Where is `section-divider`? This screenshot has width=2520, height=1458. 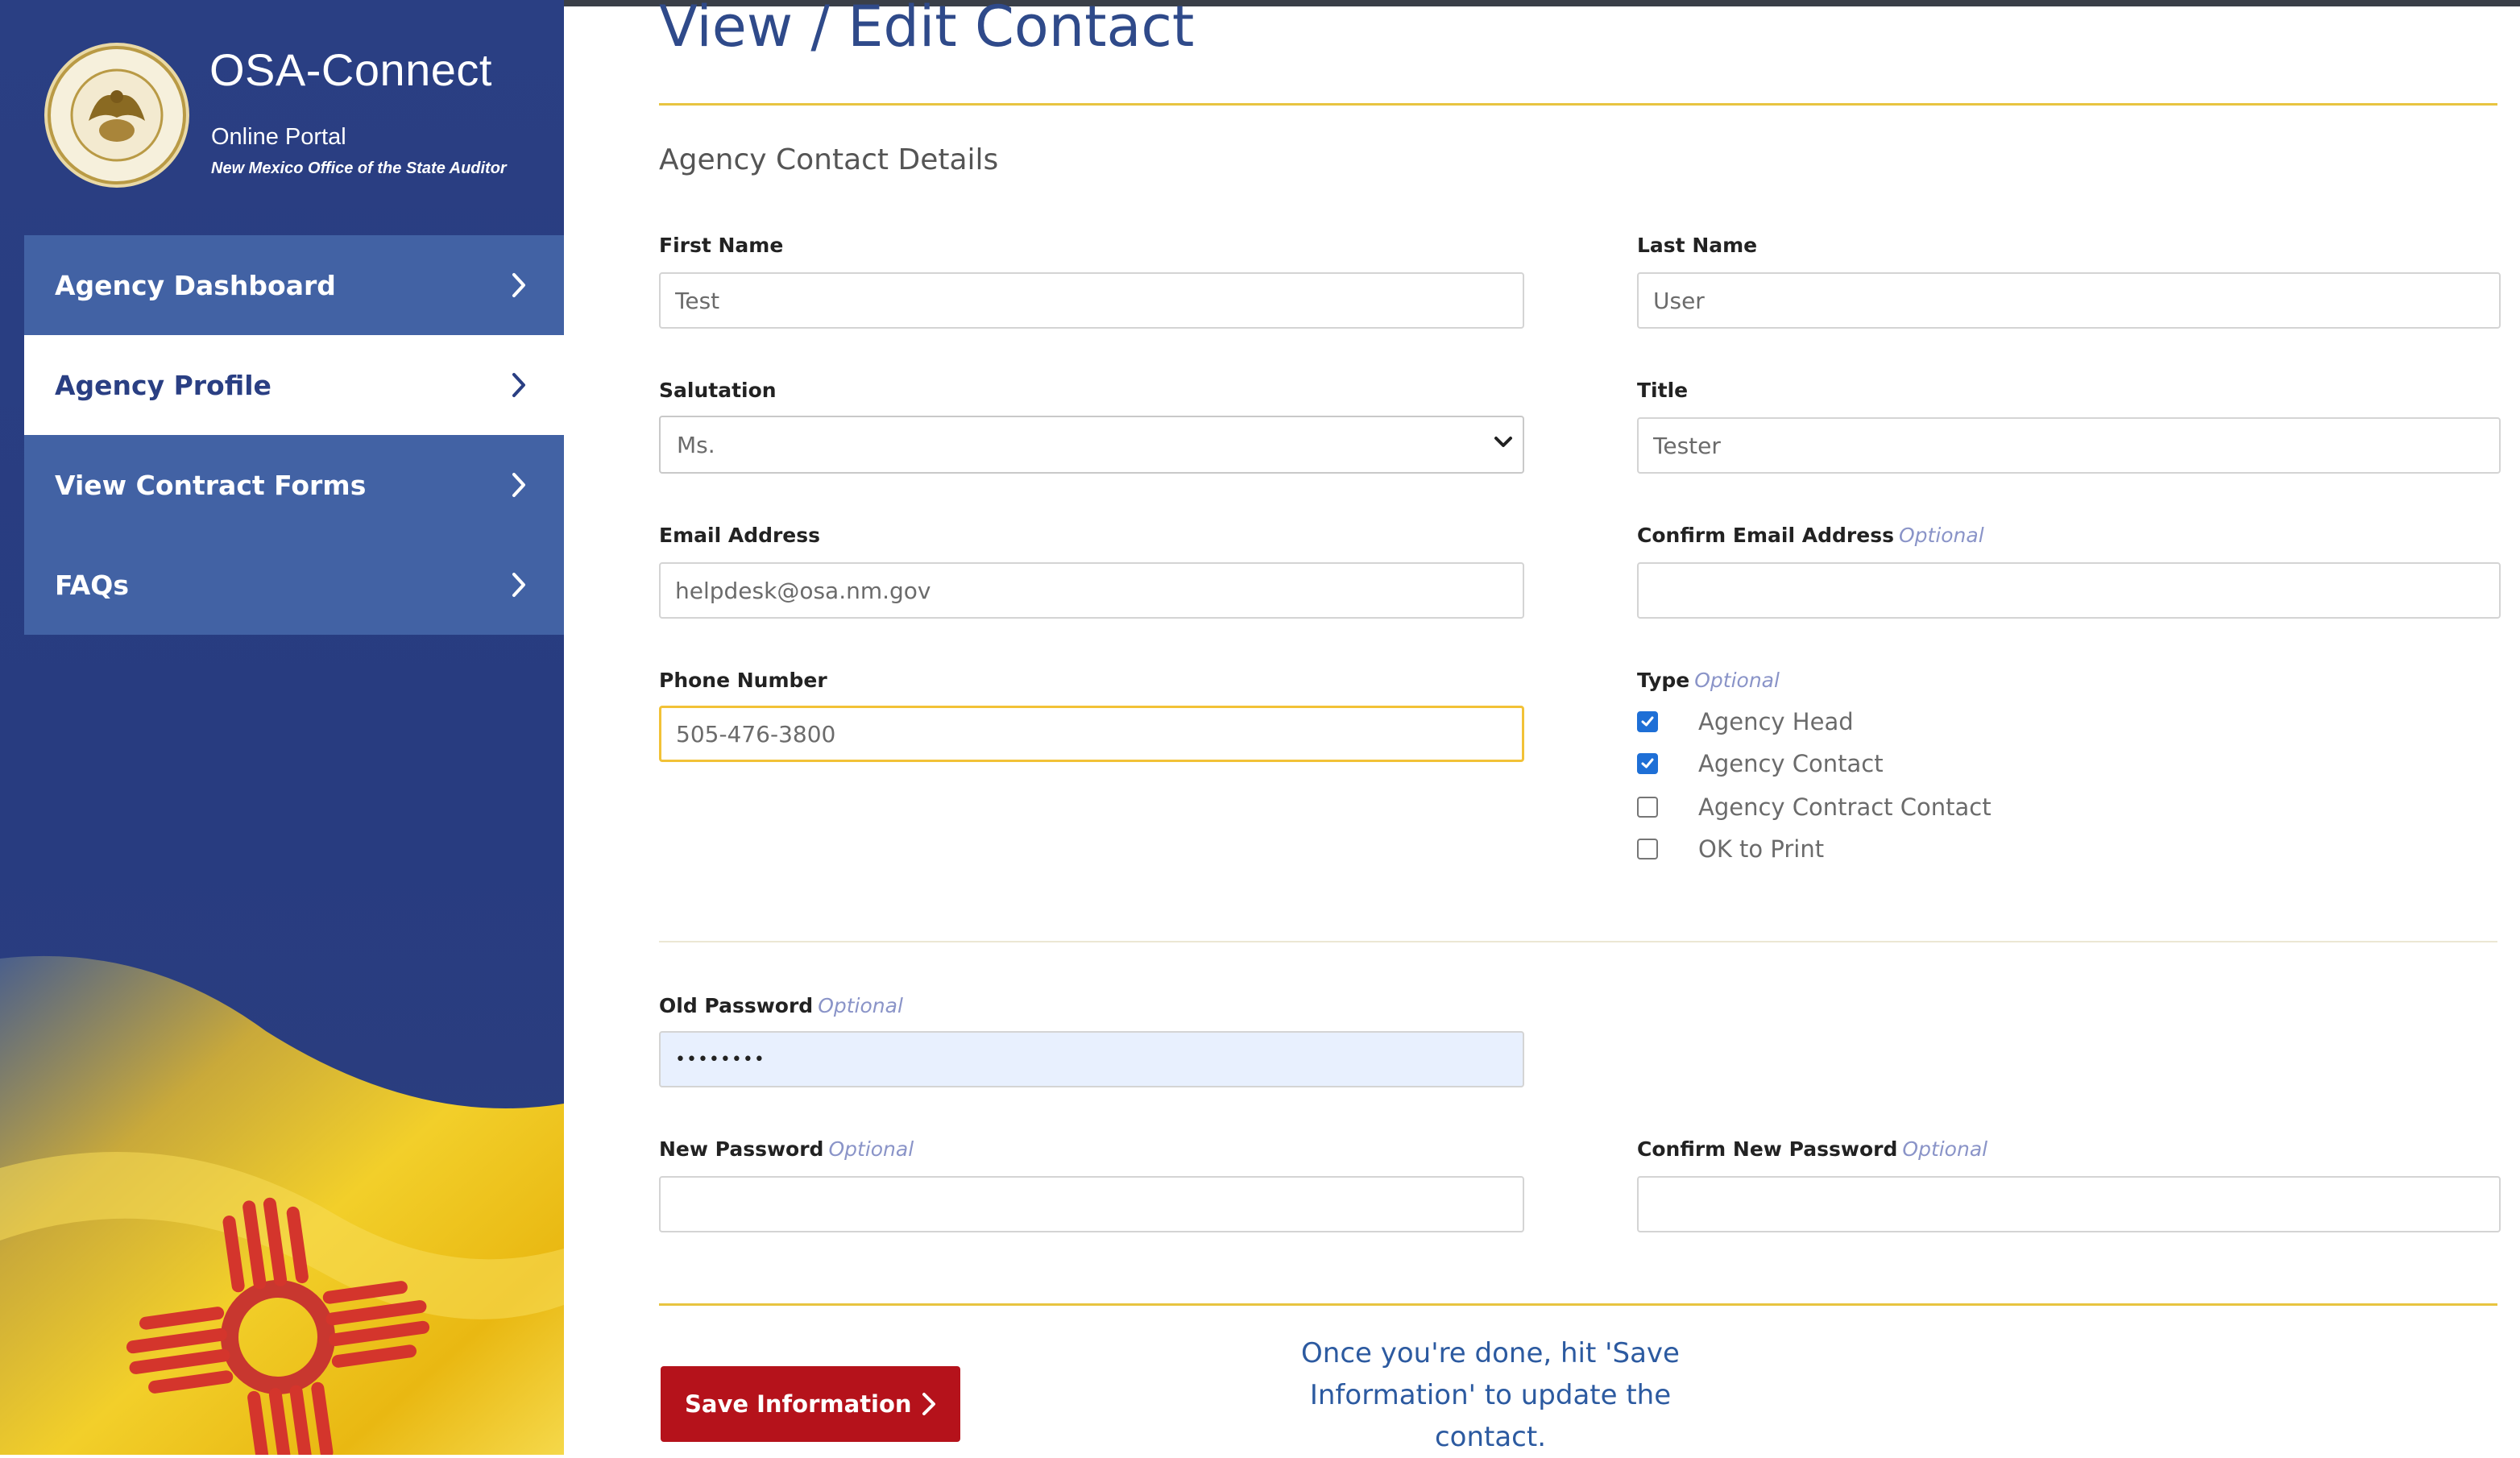
section-divider is located at coordinates (1578, 941).